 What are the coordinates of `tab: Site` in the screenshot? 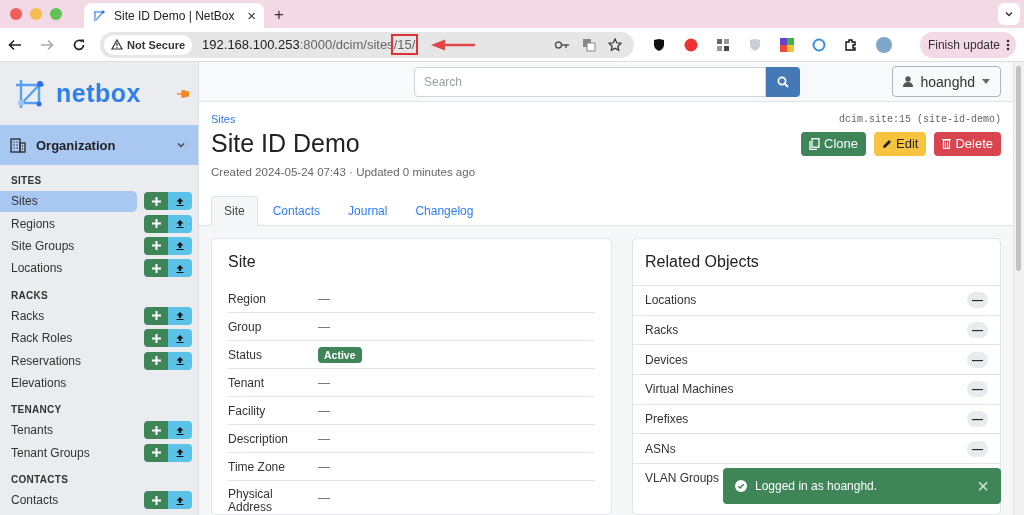 It's located at (234, 211).